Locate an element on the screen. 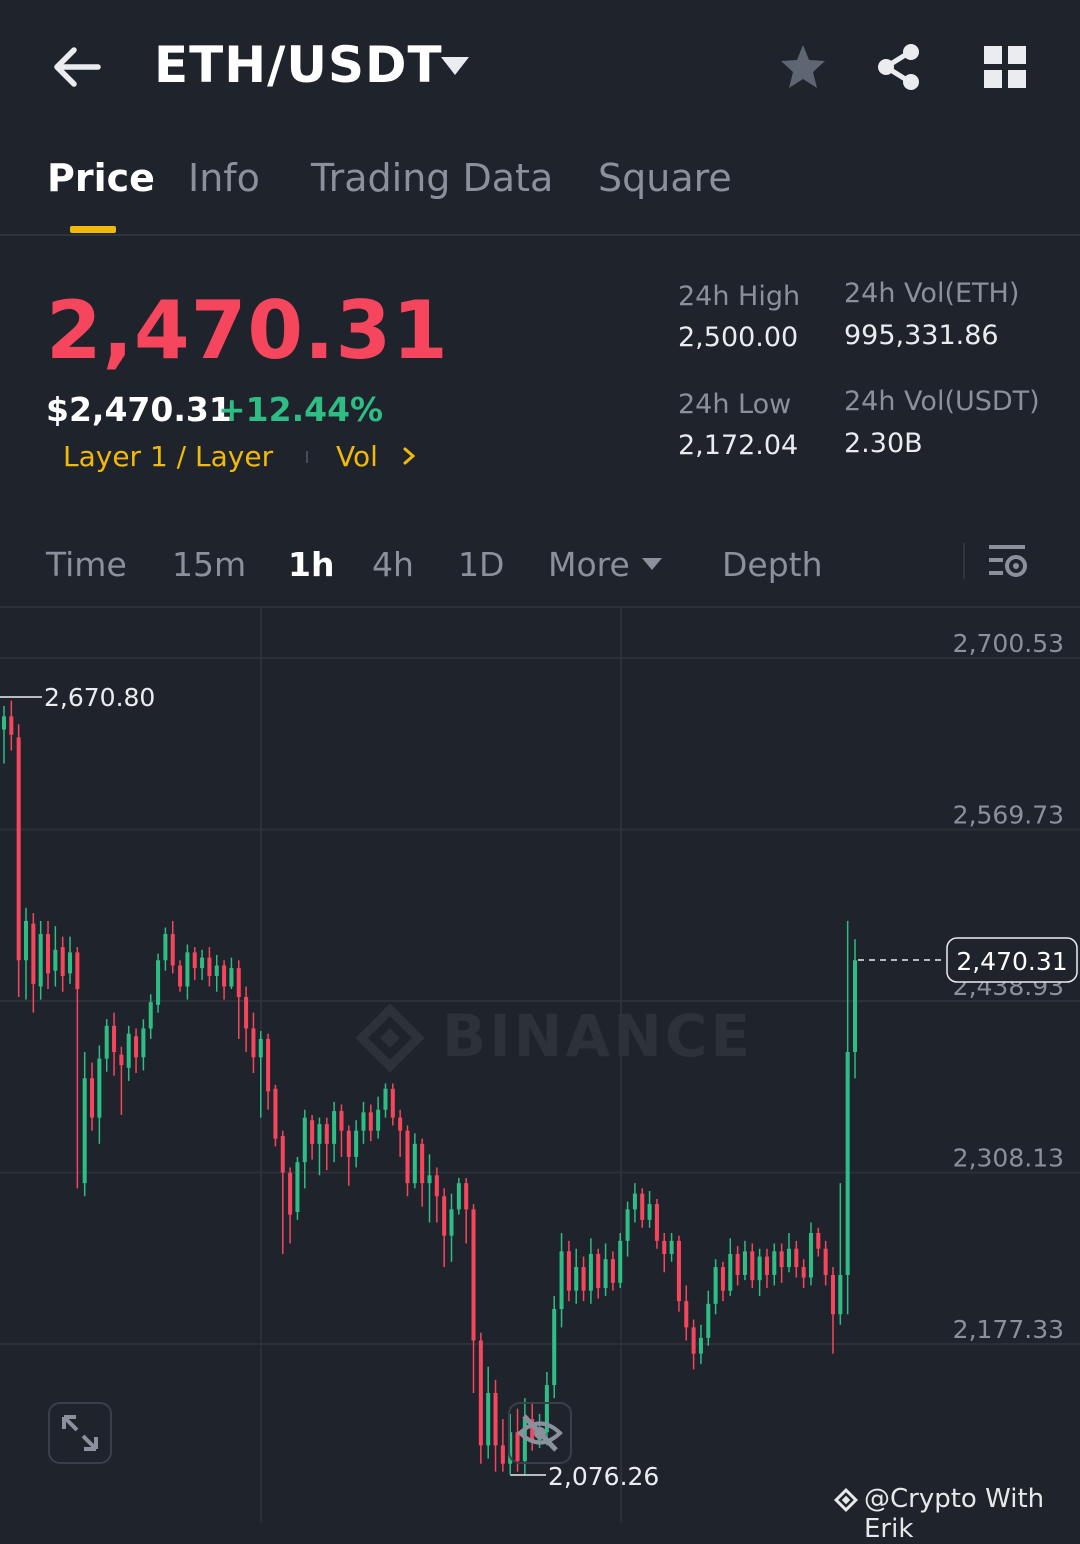 Image resolution: width=1080 pixels, height=1544 pixels. tab-trading-data: Trading Data is located at coordinates (432, 178).